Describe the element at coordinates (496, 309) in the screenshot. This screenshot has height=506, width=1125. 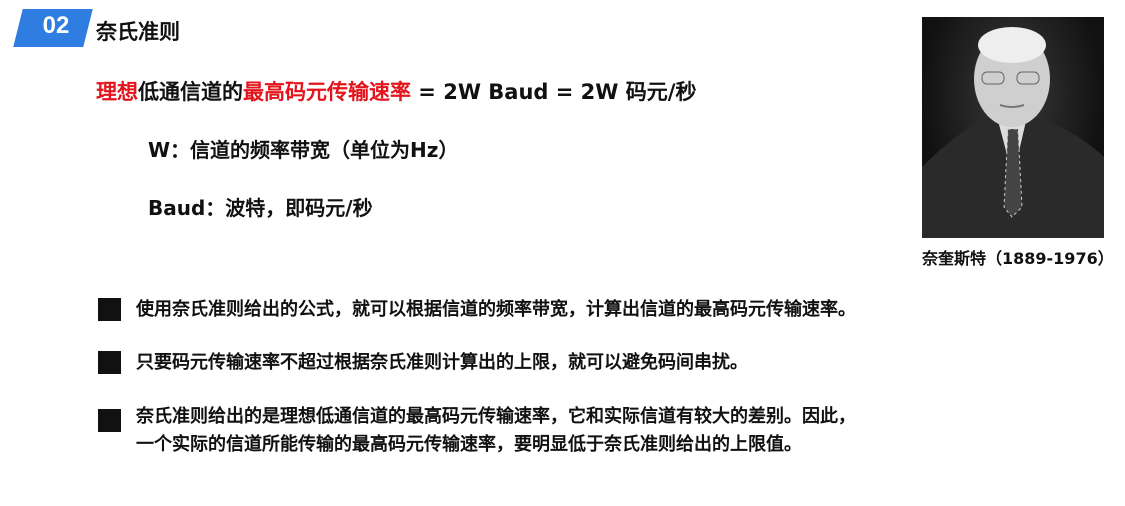
I see `bullet-text: 使用奈氏准则给出的公式，就可以根据信道的频率带宽，计算出信道的最高码元传输速率。` at that location.